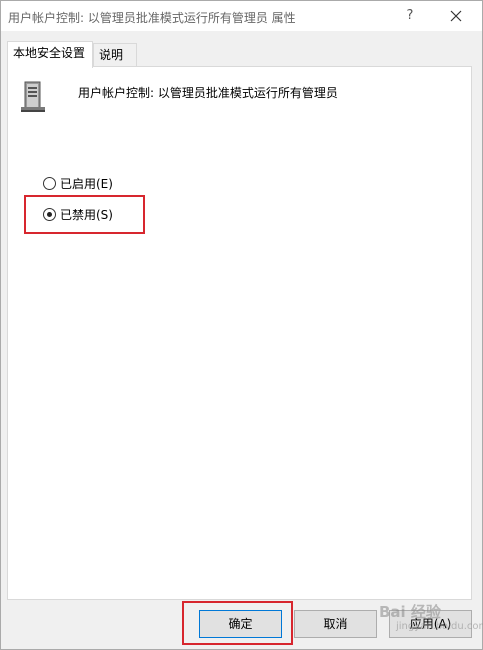  I want to click on radio-disabled-circle, so click(49, 214).